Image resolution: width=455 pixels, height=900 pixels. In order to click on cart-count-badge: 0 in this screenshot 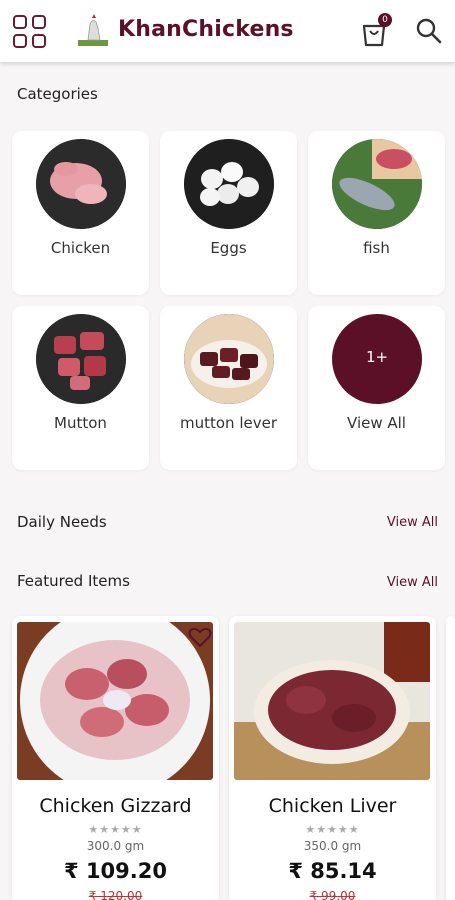, I will do `click(385, 20)`.